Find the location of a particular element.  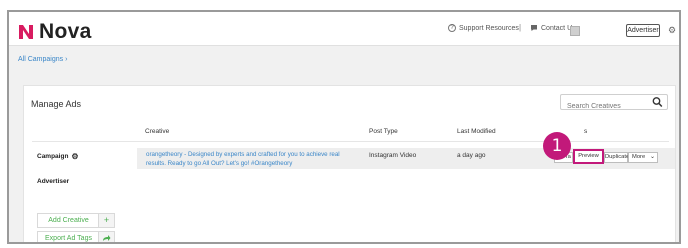

chat-icon is located at coordinates (534, 28).